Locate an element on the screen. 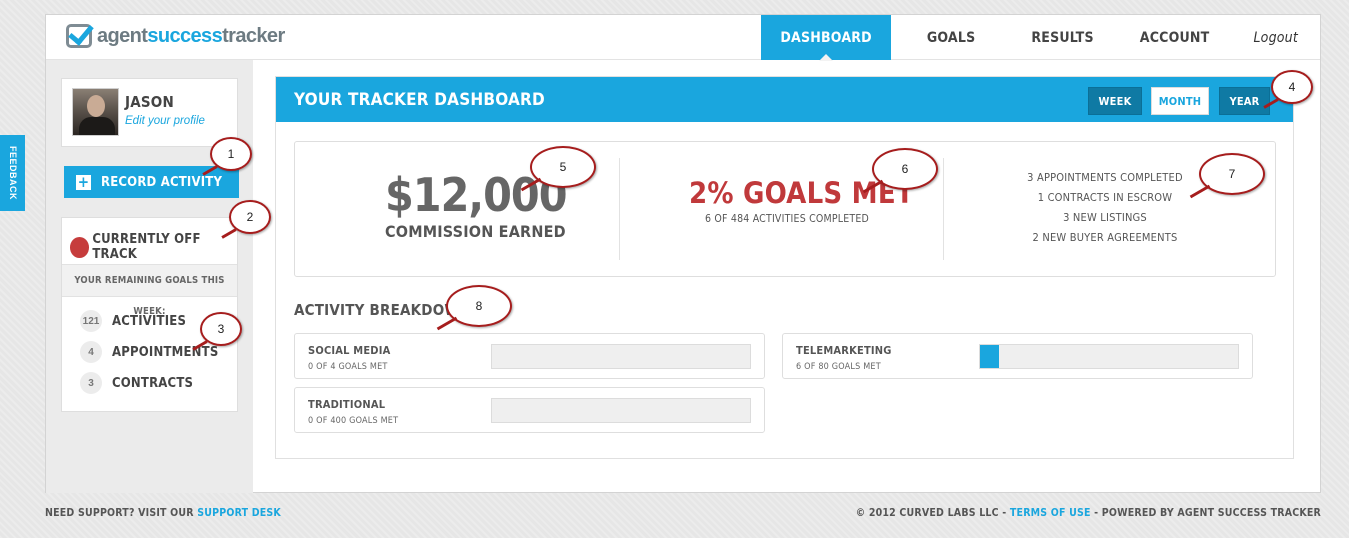 This screenshot has width=1349, height=538. period-week-button: WEEK is located at coordinates (1115, 101).